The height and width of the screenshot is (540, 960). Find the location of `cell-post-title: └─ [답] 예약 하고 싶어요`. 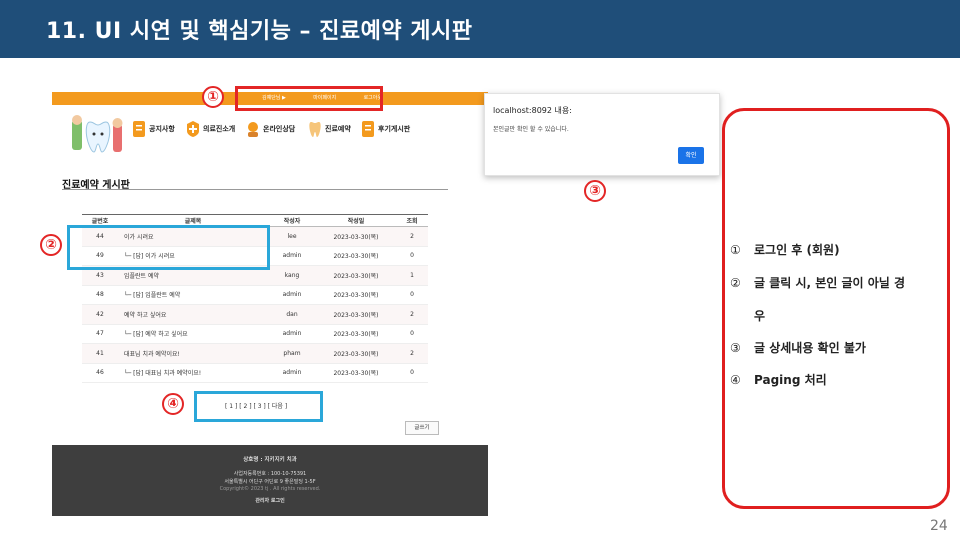

cell-post-title: └─ [답] 예약 하고 싶어요 is located at coordinates (193, 334).